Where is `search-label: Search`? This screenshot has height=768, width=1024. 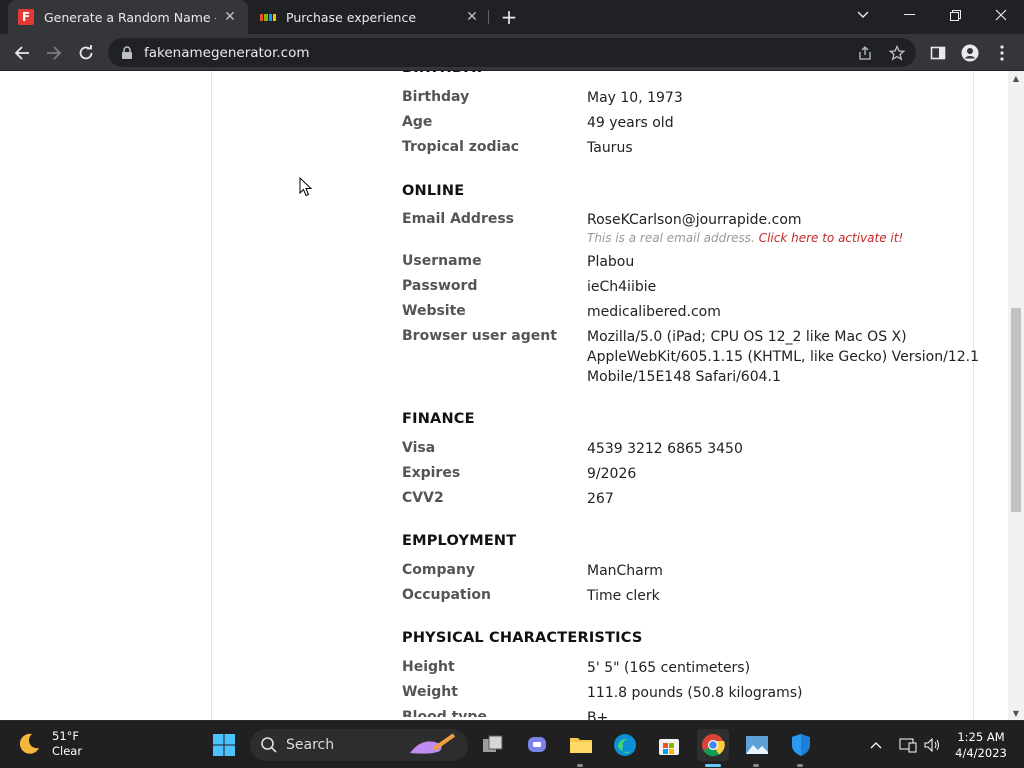
search-label: Search is located at coordinates (310, 745).